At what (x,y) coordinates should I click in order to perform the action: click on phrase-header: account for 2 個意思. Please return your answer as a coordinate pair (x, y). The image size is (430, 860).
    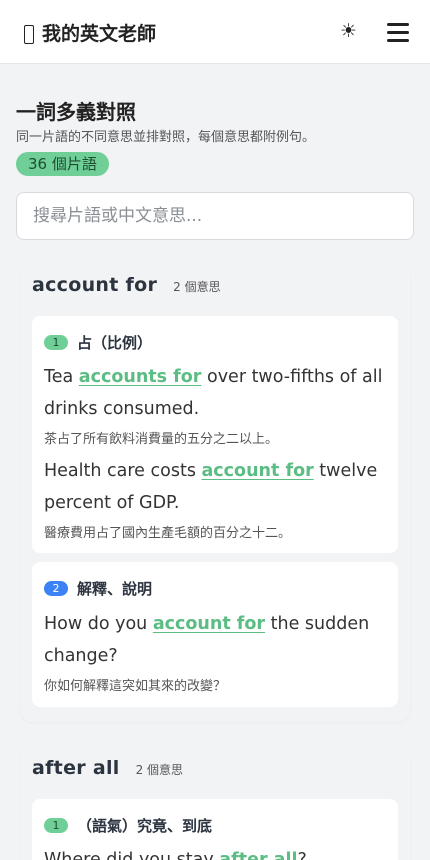
    Looking at the image, I should click on (126, 285).